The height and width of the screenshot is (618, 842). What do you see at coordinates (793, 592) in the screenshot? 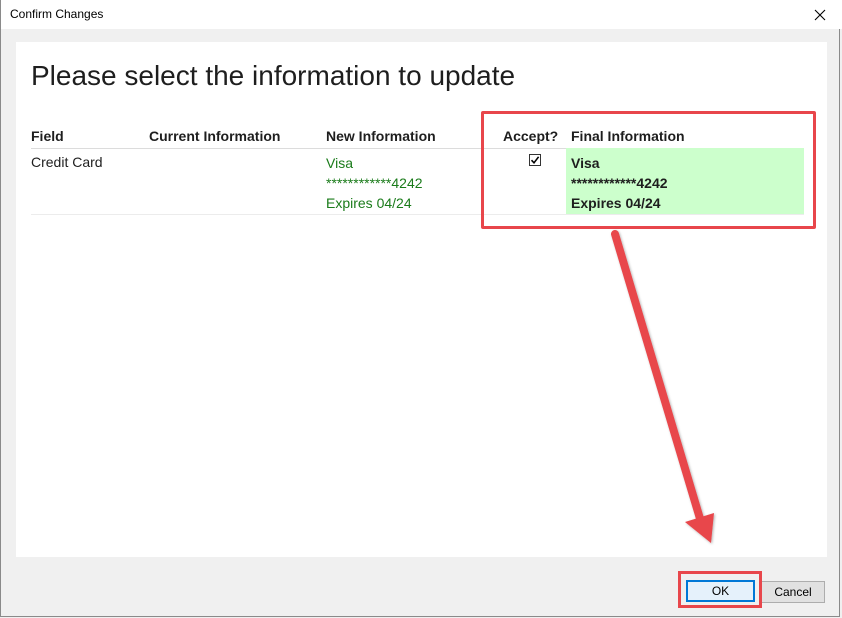
I see `cancel-button: Cancel` at bounding box center [793, 592].